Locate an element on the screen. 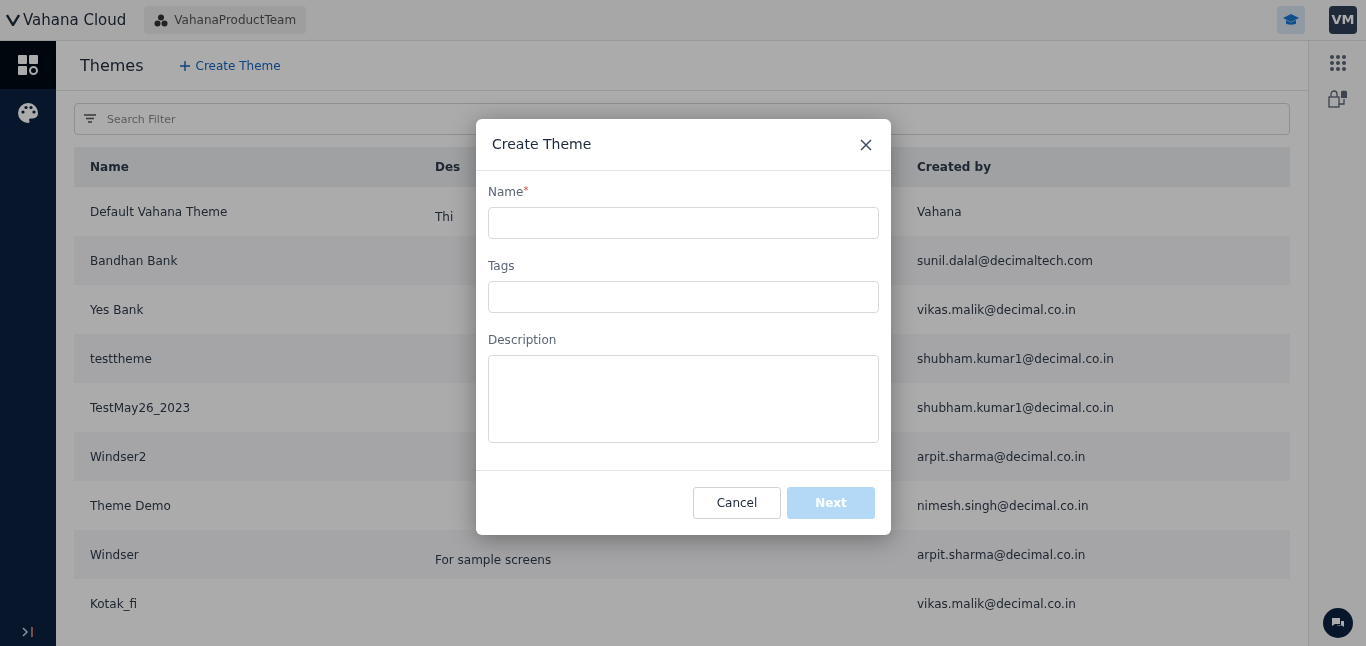 The width and height of the screenshot is (1366, 646). table-cell: Kotak_fi is located at coordinates (114, 603).